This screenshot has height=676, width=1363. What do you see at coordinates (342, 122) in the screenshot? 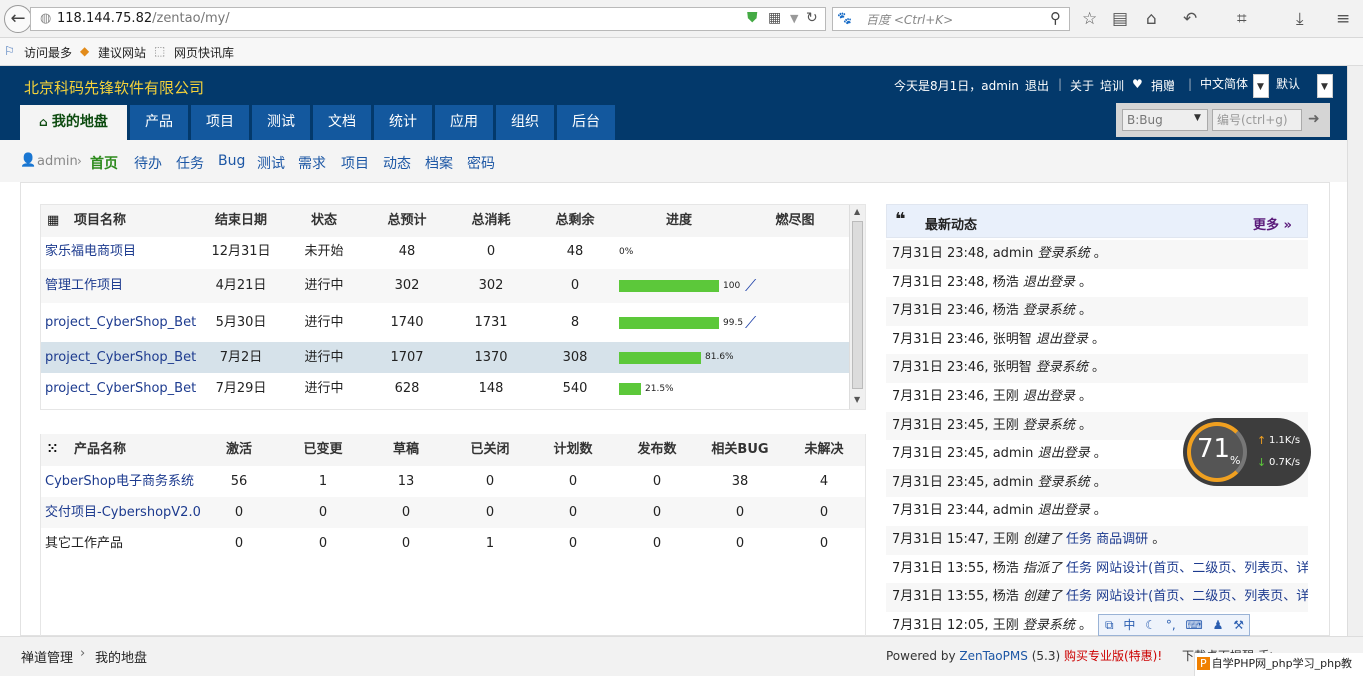
I see `nav-tab-doc: 文档` at bounding box center [342, 122].